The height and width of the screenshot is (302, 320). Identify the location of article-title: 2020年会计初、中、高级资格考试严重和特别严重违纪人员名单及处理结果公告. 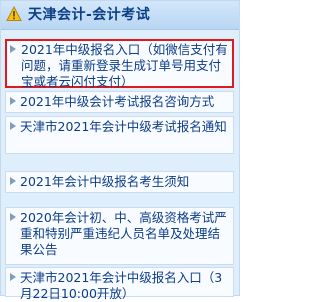
(124, 233).